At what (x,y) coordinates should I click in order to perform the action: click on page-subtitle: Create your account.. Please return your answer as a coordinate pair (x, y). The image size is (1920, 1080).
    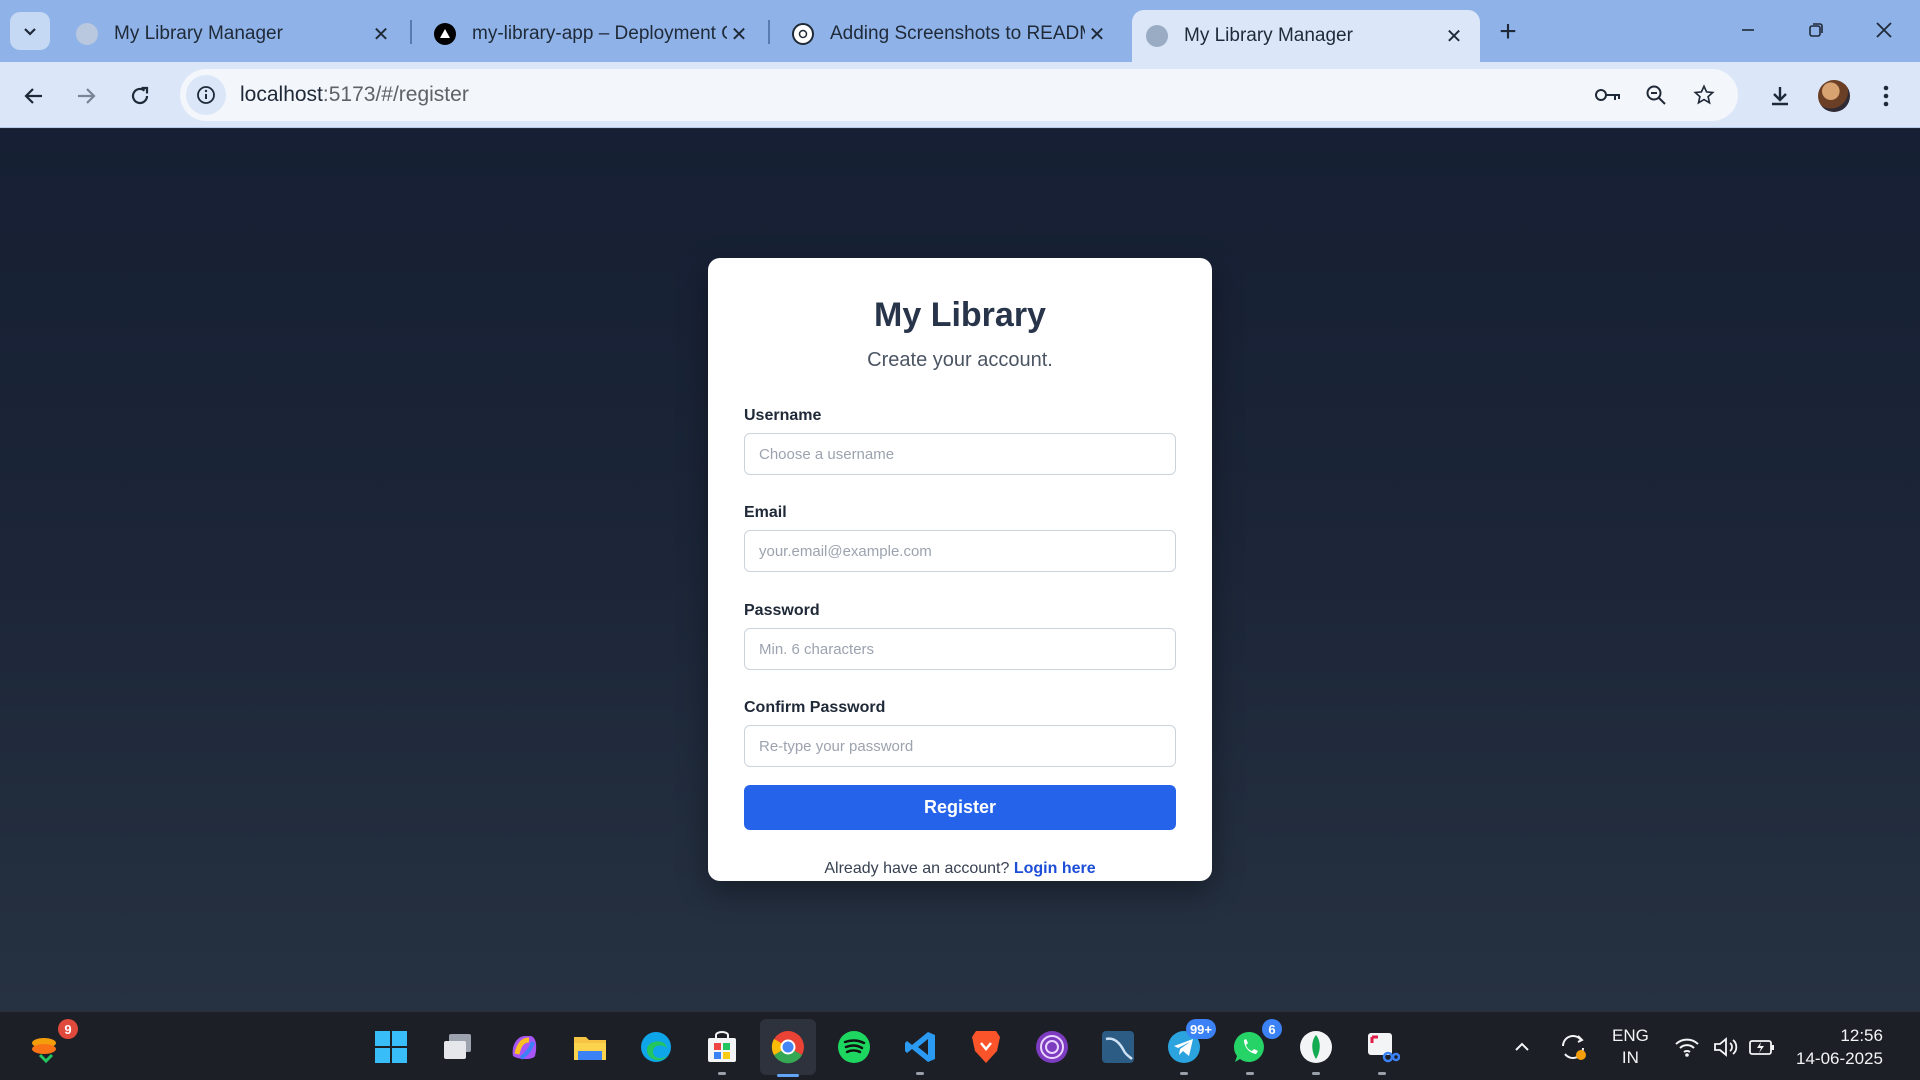
    Looking at the image, I should click on (960, 360).